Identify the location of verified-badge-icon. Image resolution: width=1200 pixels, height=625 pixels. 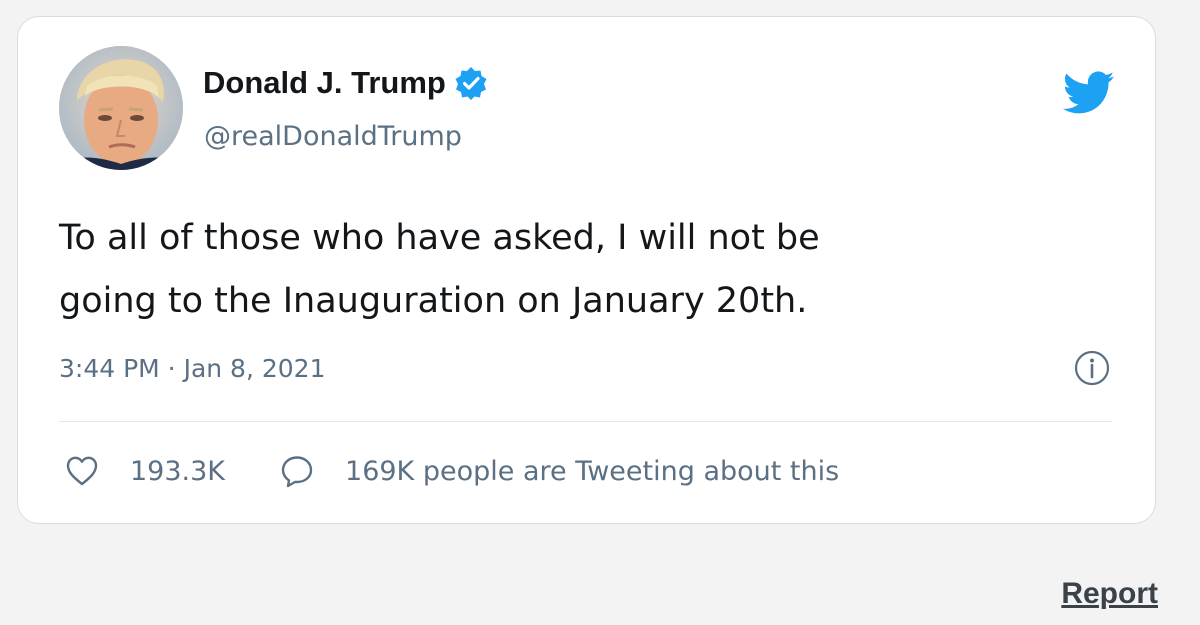
(471, 83).